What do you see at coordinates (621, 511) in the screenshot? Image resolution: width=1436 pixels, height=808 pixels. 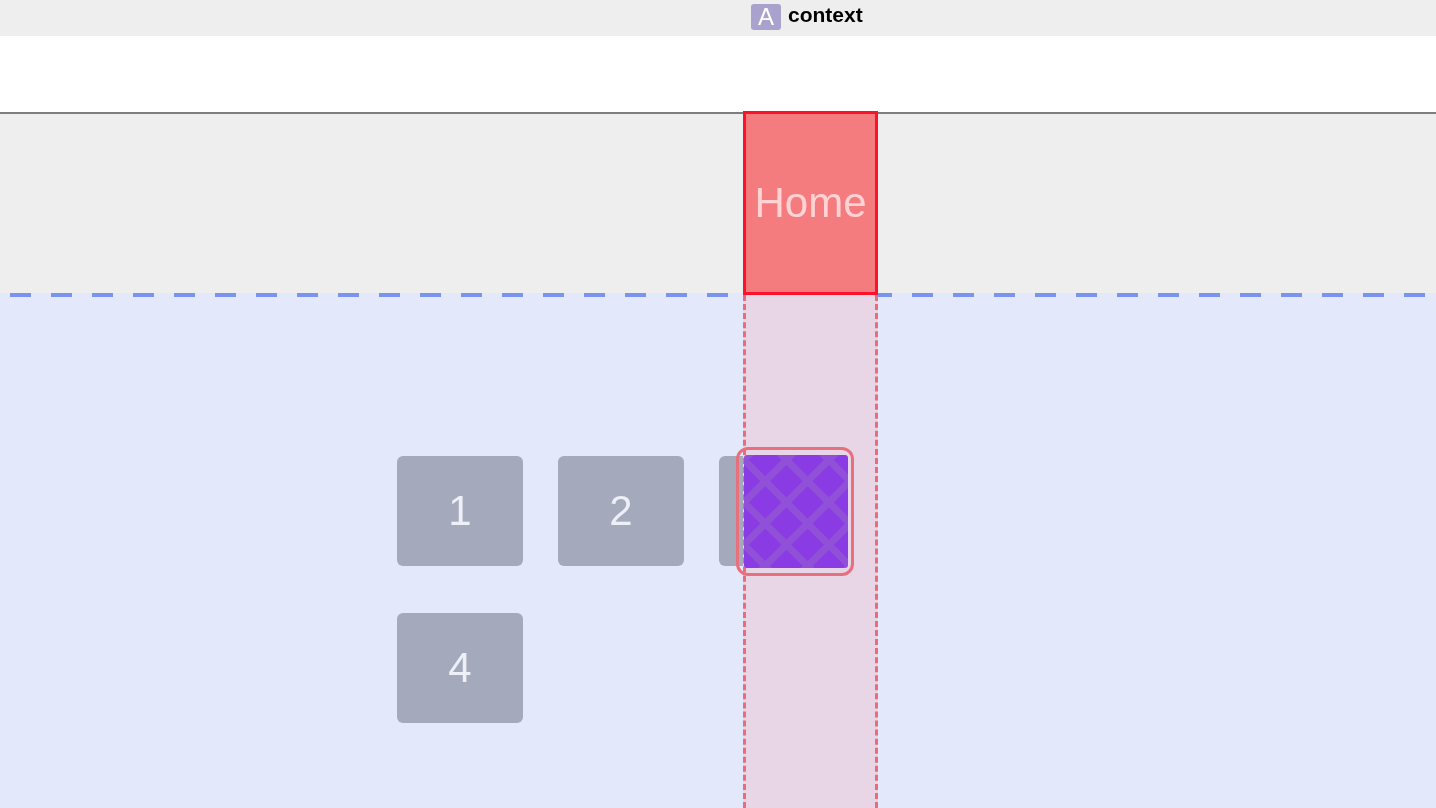 I see `number-tile: 2` at bounding box center [621, 511].